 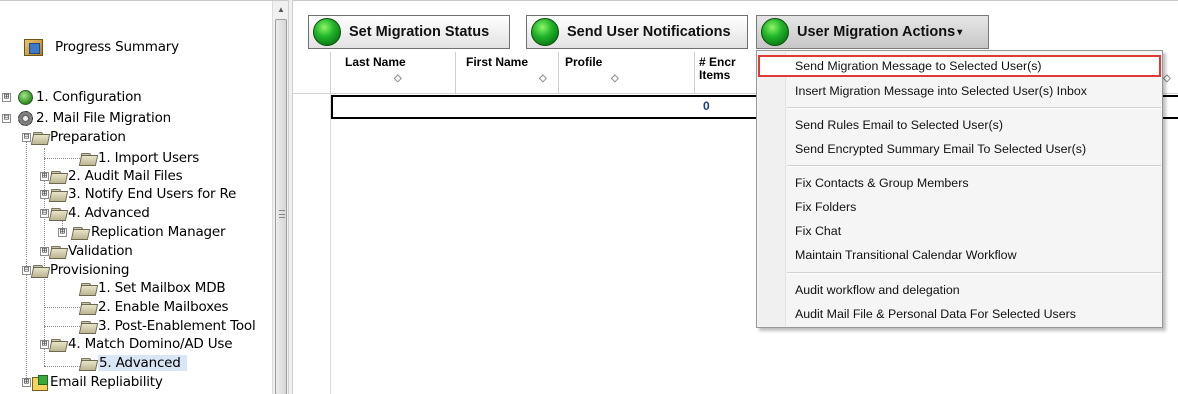 What do you see at coordinates (312, 244) in the screenshot?
I see `row-selector-gutter` at bounding box center [312, 244].